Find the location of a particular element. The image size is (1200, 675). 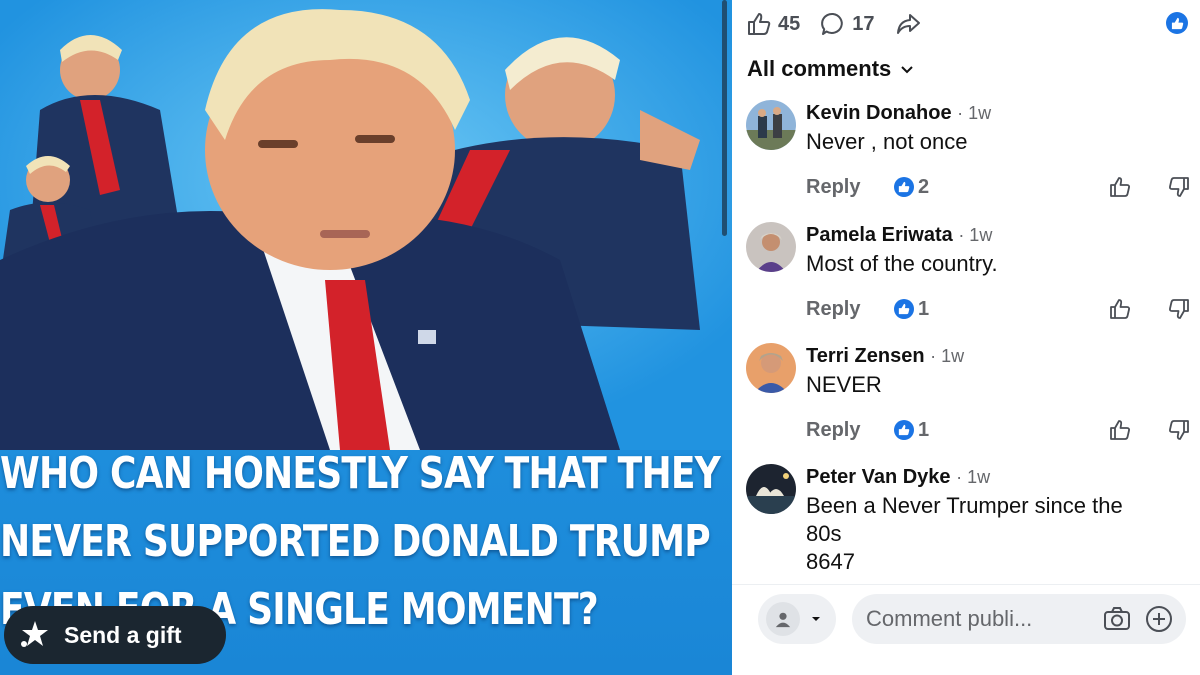

caption-line: WHO CAN HONESTLY SAY THAT THEY is located at coordinates (360, 473).